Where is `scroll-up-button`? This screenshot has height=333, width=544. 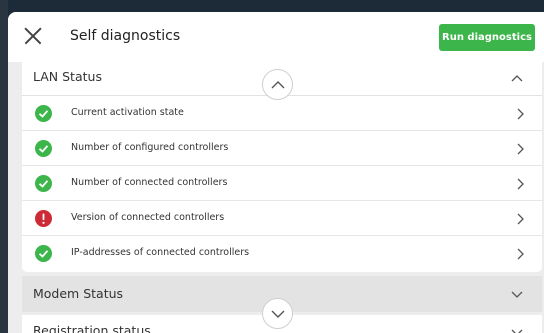 scroll-up-button is located at coordinates (277, 84).